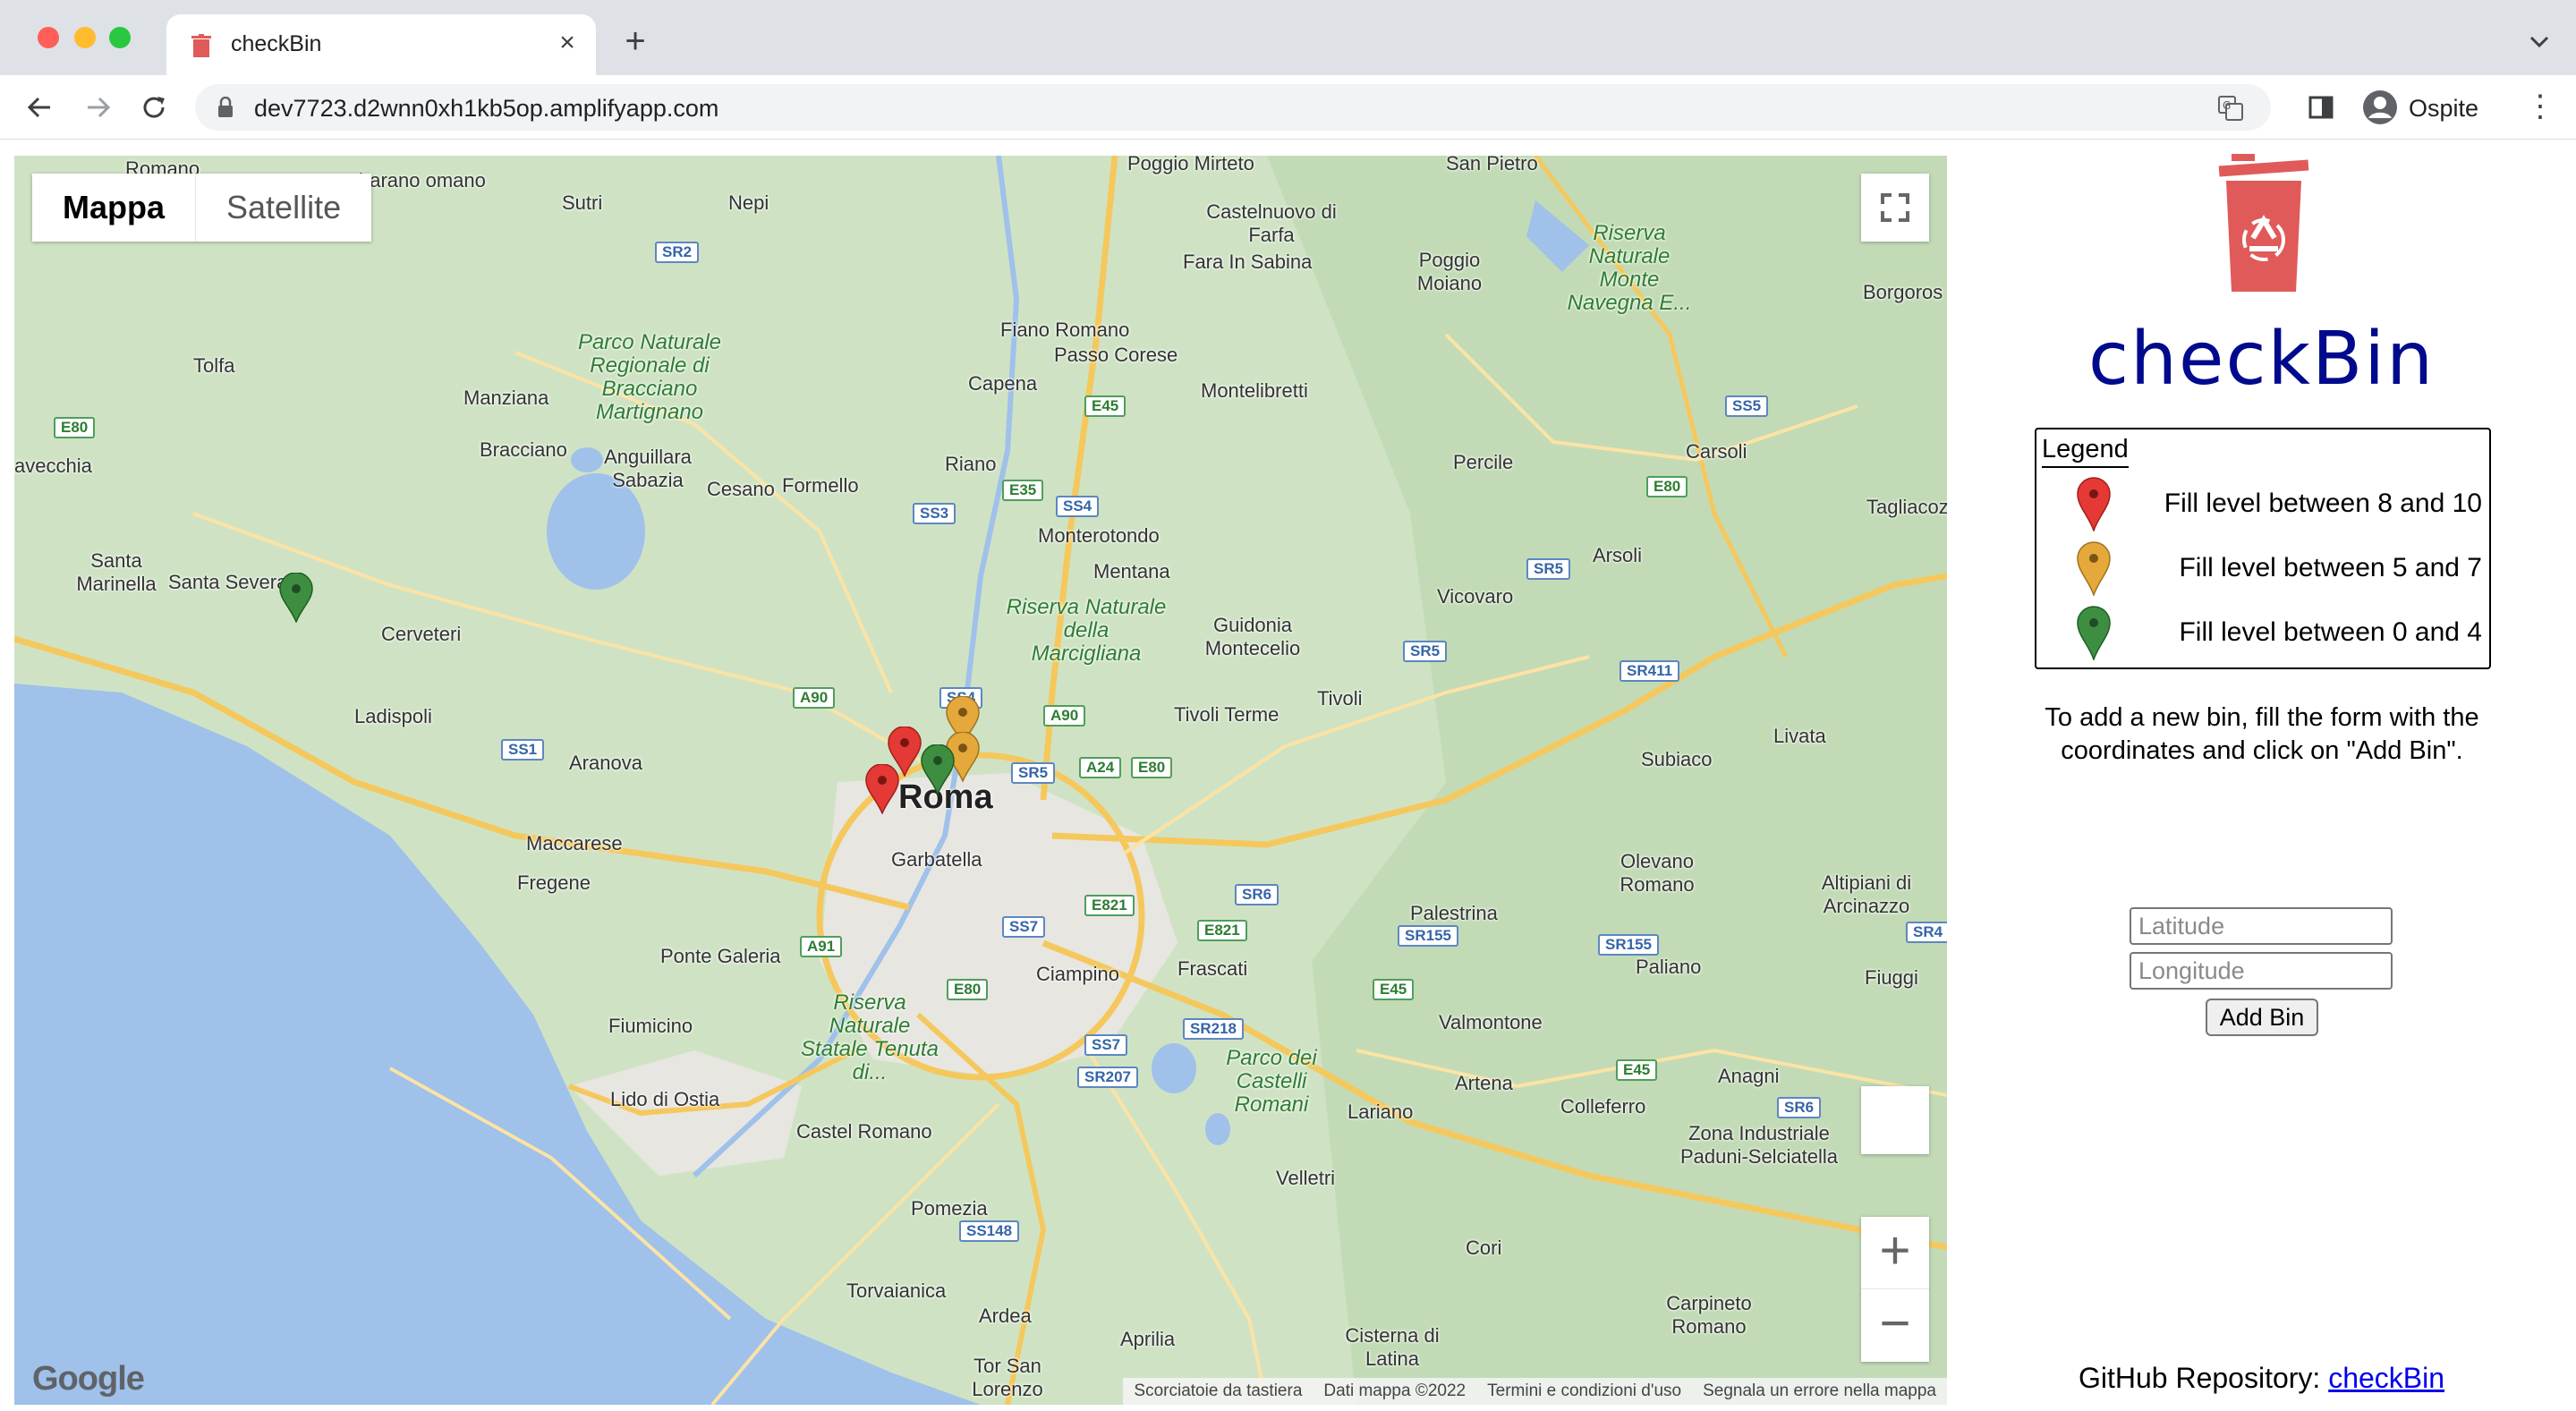  Describe the element at coordinates (1099, 535) in the screenshot. I see `place-label: Monterotondo` at that location.